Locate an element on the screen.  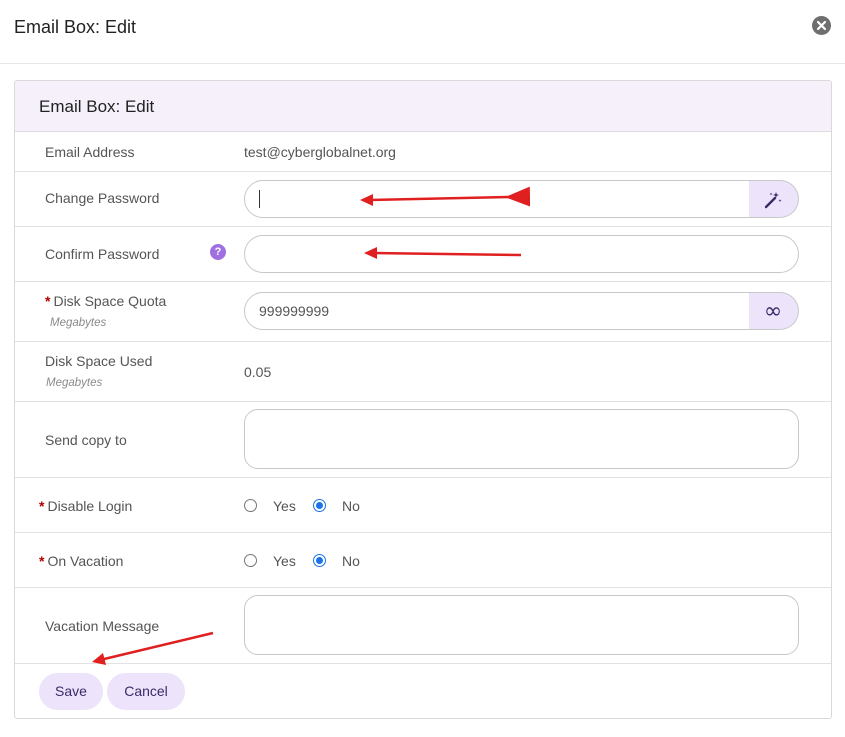
help-icon: ? is located at coordinates (218, 252).